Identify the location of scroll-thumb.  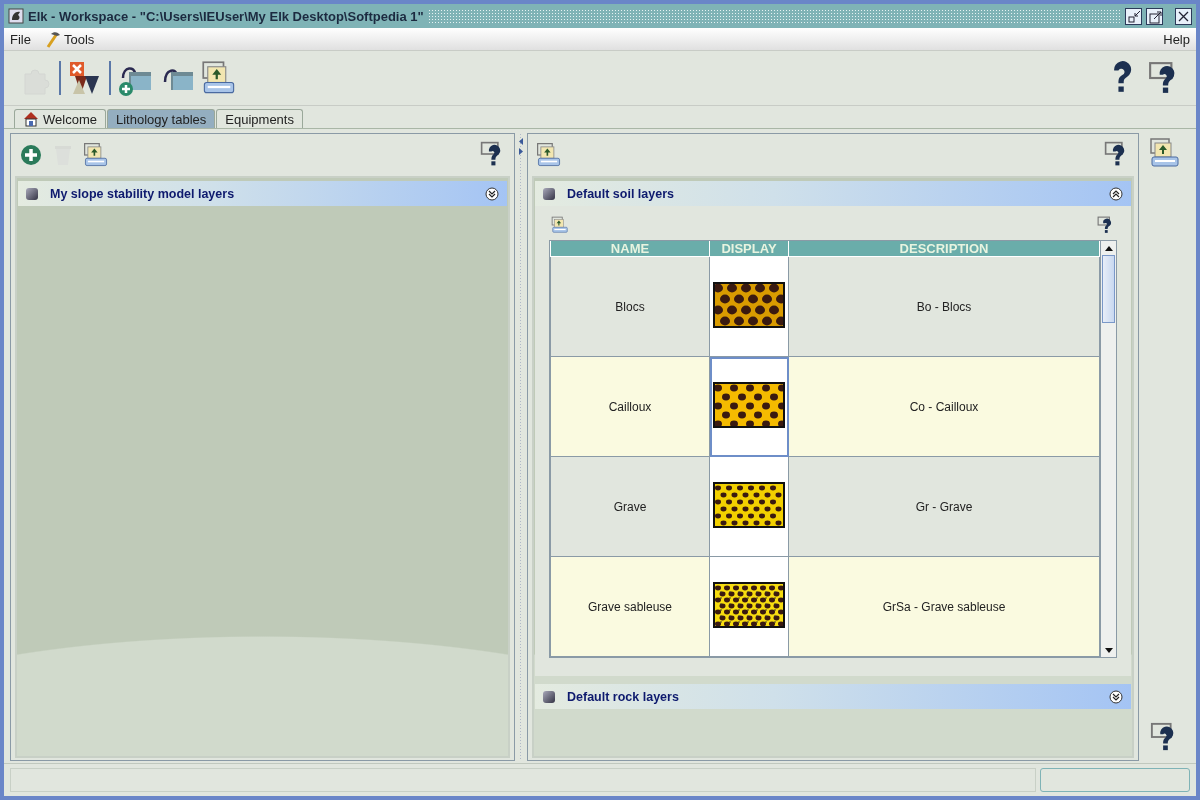
(1108, 289).